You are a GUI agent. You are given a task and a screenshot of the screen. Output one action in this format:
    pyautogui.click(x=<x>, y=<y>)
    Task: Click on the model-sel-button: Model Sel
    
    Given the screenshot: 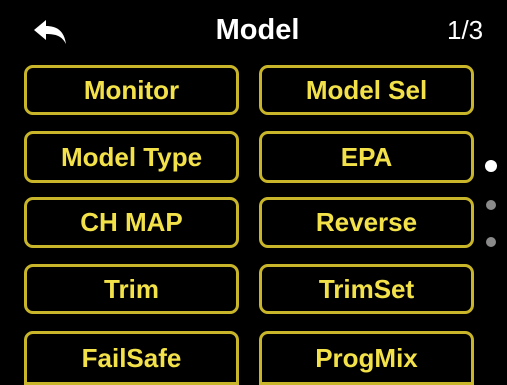 What is the action you would take?
    pyautogui.click(x=366, y=90)
    